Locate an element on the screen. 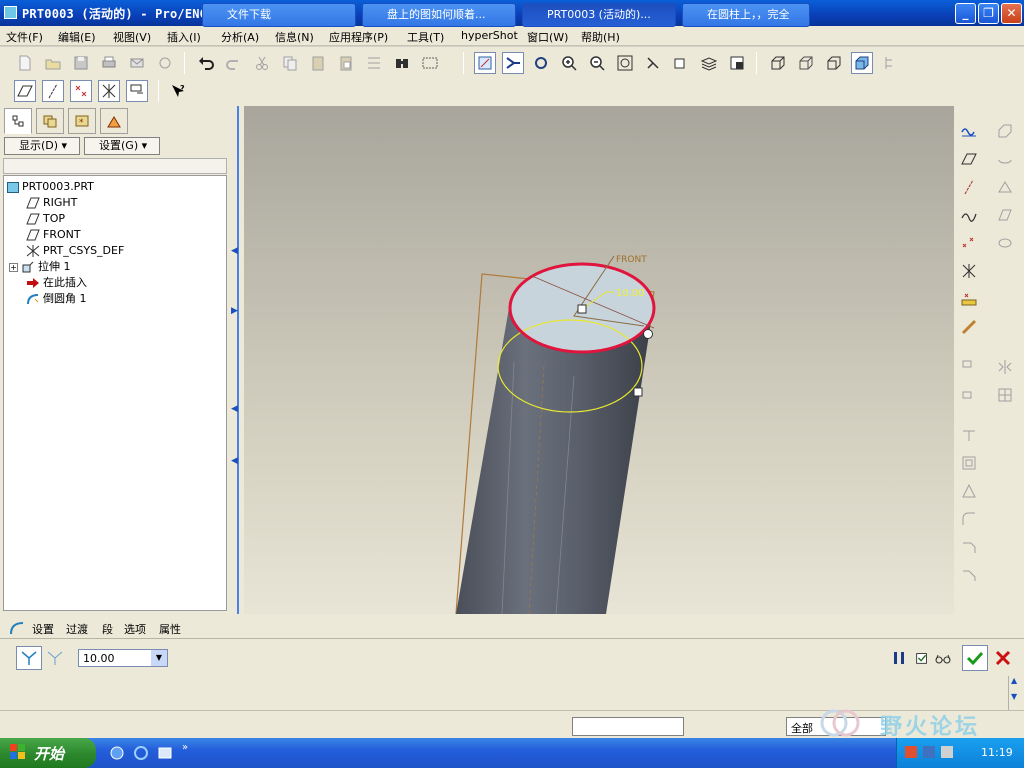 The width and height of the screenshot is (1024, 768). extrude-tool-icon is located at coordinates (1005, 131).